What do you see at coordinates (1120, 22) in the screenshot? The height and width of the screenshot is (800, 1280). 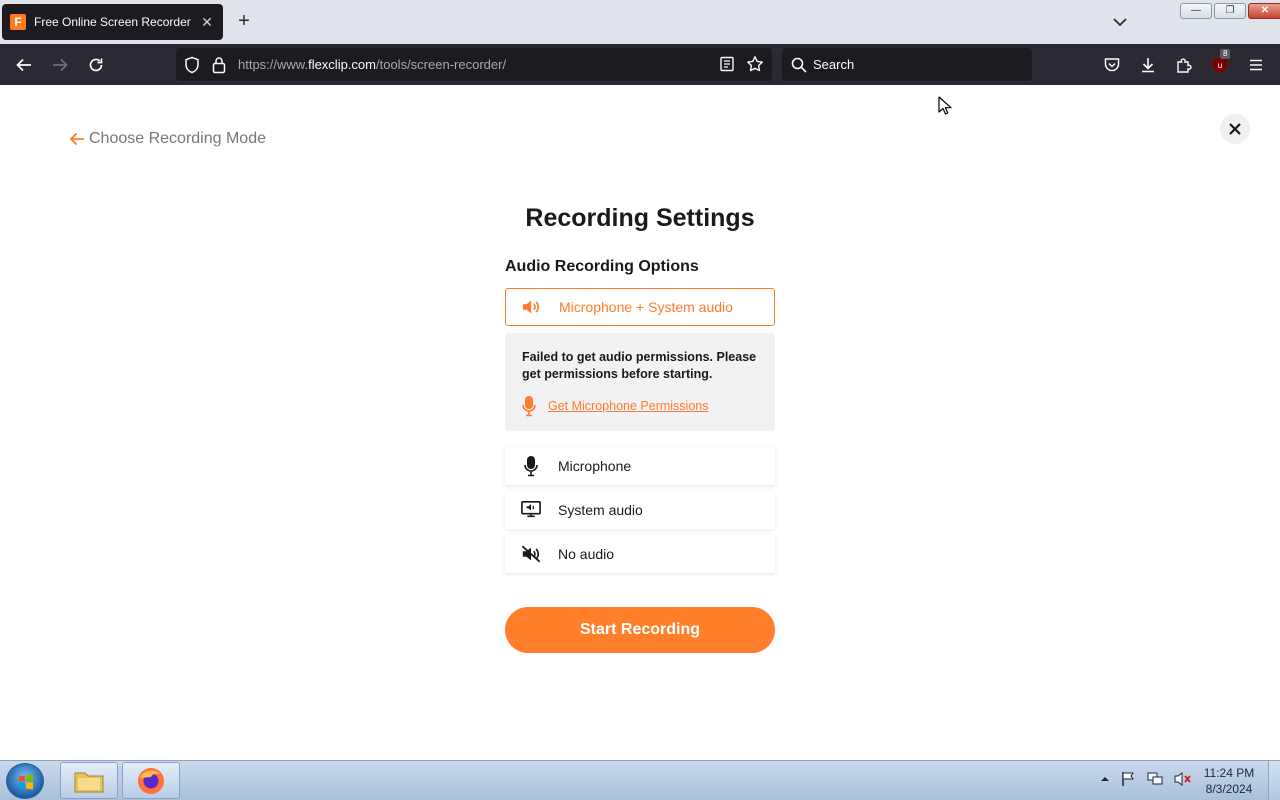 I see `list-all-tabs-icon` at bounding box center [1120, 22].